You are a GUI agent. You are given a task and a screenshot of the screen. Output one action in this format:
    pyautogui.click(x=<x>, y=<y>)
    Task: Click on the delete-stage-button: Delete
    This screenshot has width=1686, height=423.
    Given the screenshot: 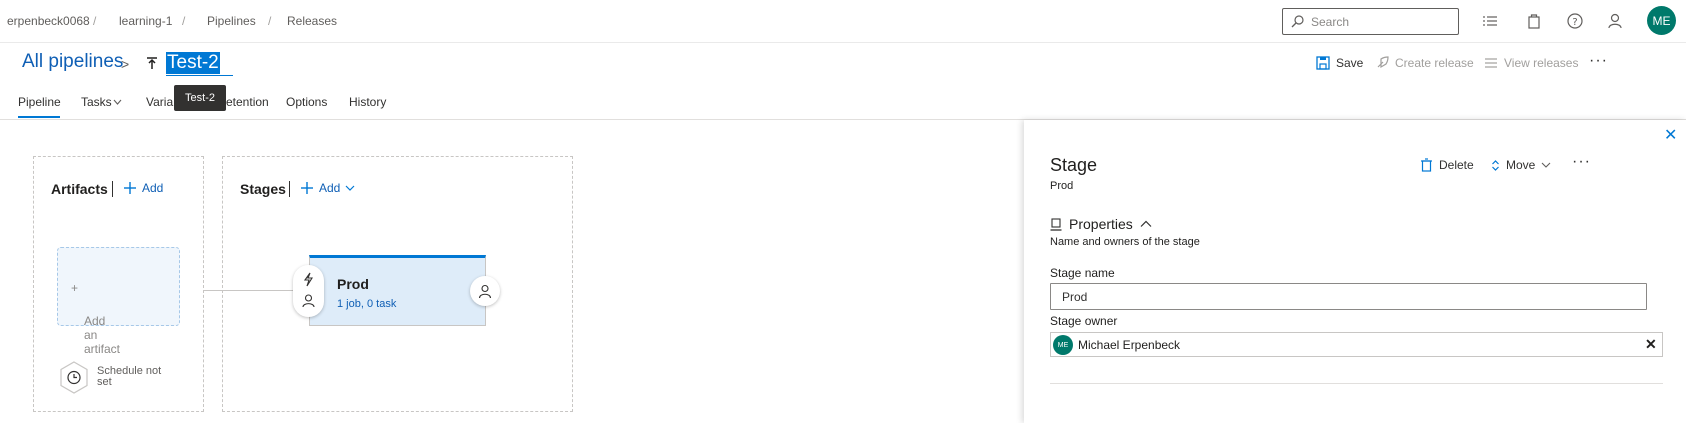 What is the action you would take?
    pyautogui.click(x=1447, y=165)
    